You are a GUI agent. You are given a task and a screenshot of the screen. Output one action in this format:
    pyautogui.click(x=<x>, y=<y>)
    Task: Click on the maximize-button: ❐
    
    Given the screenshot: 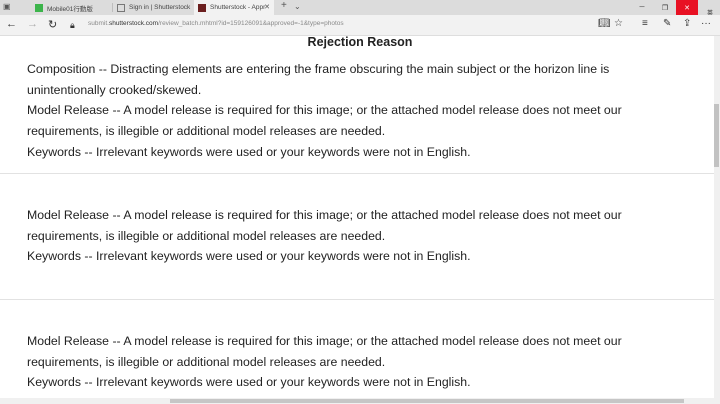 What is the action you would take?
    pyautogui.click(x=665, y=7)
    